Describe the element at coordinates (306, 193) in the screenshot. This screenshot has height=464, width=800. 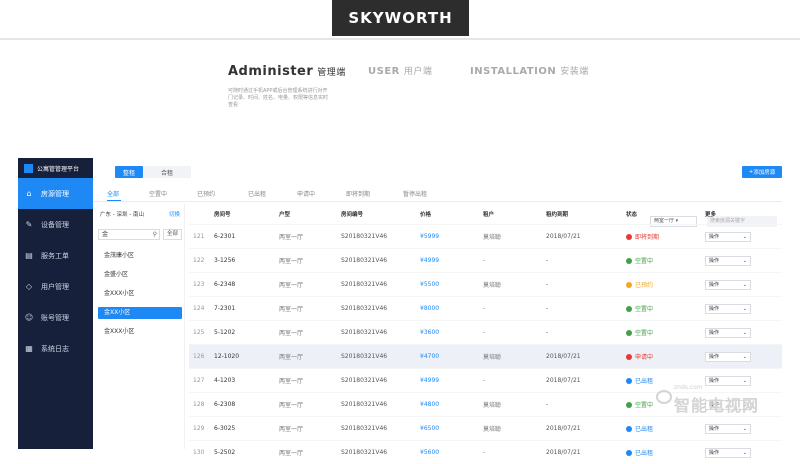
I see `status-tab: 申请中` at that location.